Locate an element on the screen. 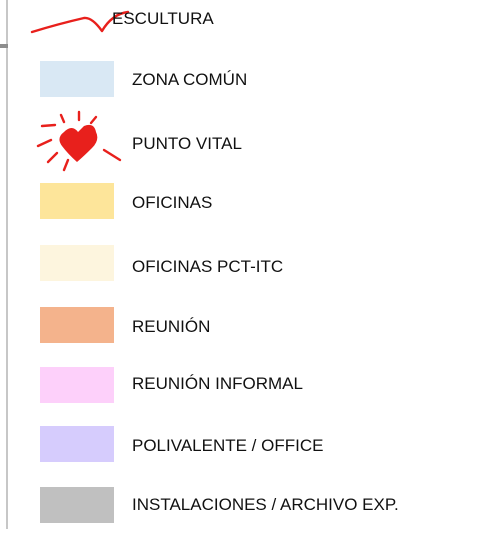  swatch-reunion-informal is located at coordinates (77, 385).